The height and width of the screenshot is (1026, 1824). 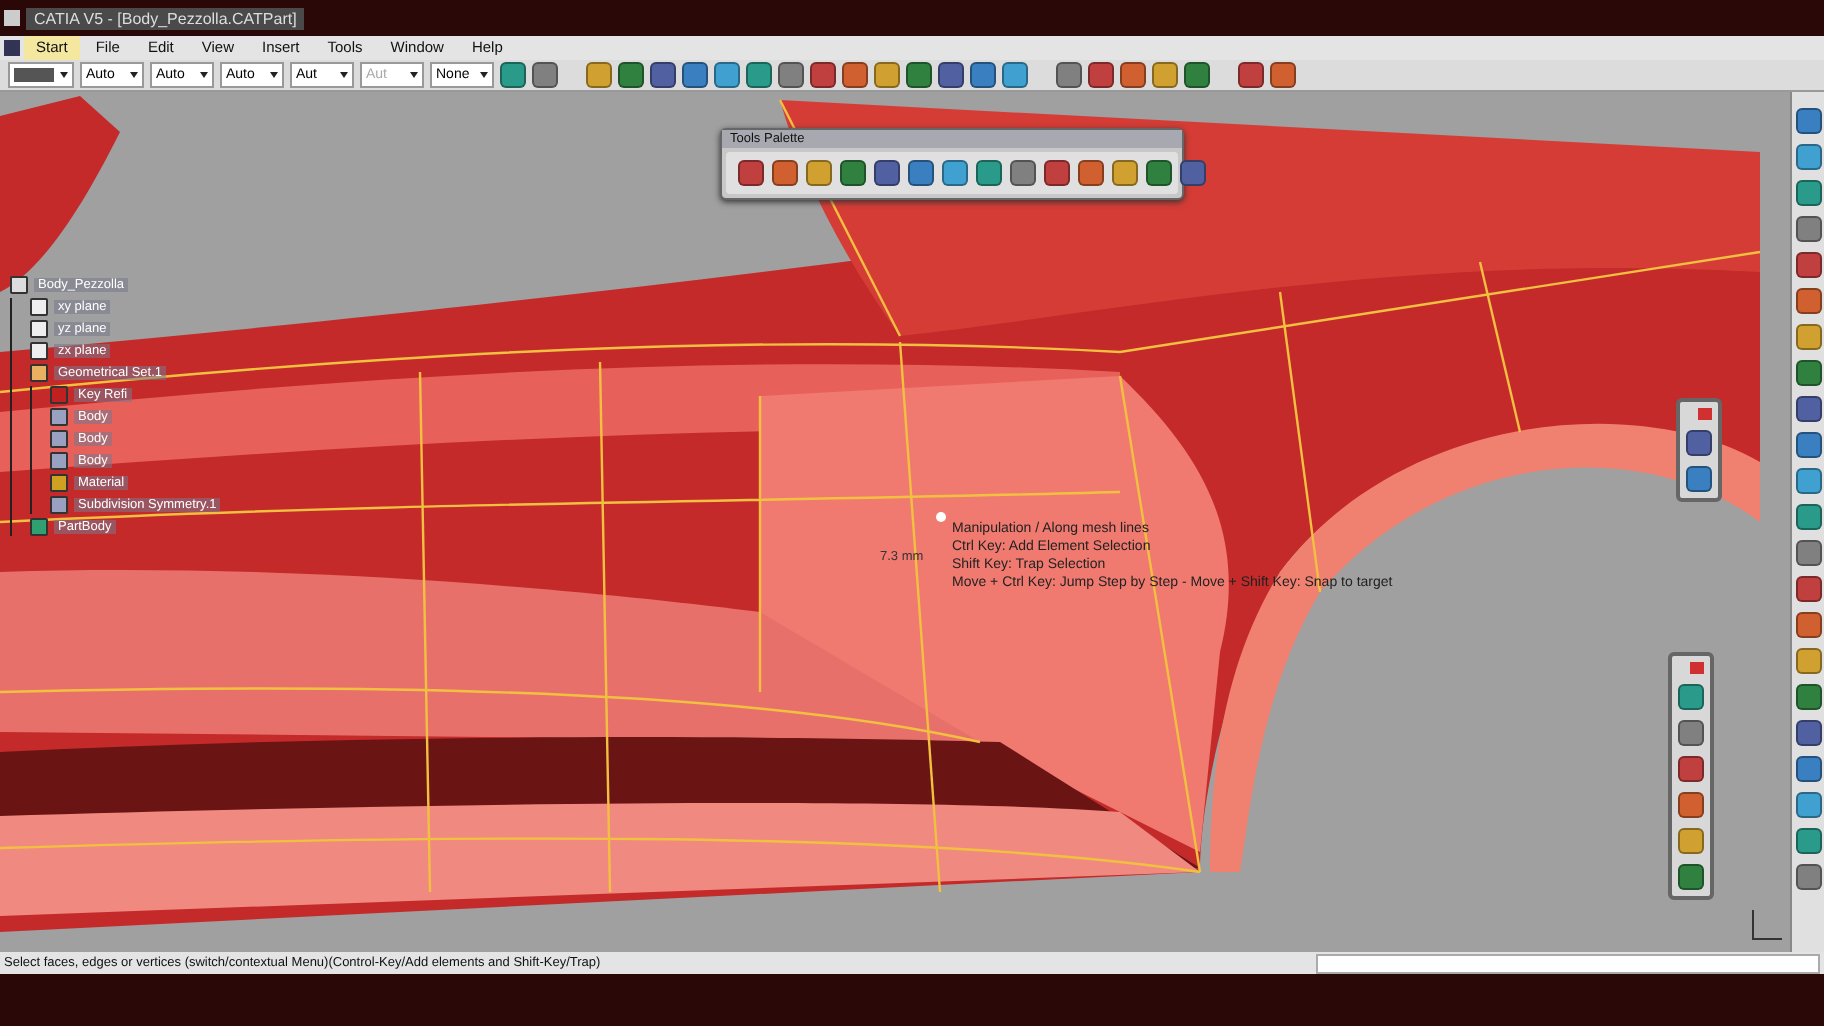 I want to click on window-title: CATIA V5 - [Body_Pezzolla.CATPart], so click(x=165, y=18).